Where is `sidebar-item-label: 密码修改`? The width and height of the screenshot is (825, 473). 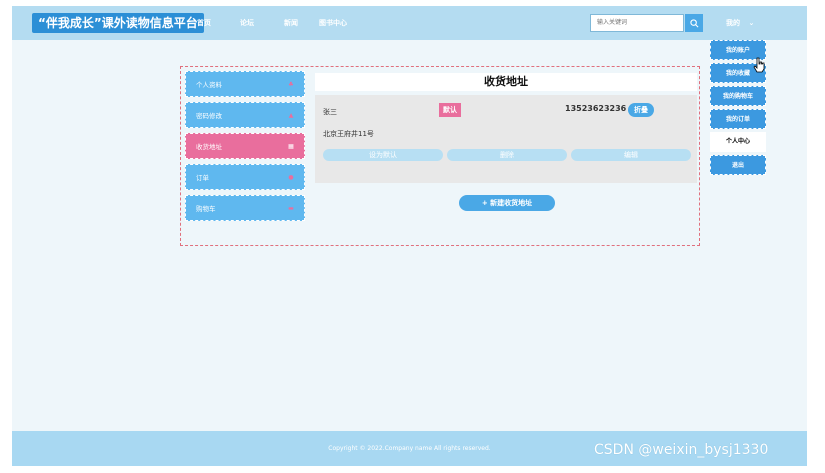
sidebar-item-label: 密码修改 is located at coordinates (209, 116).